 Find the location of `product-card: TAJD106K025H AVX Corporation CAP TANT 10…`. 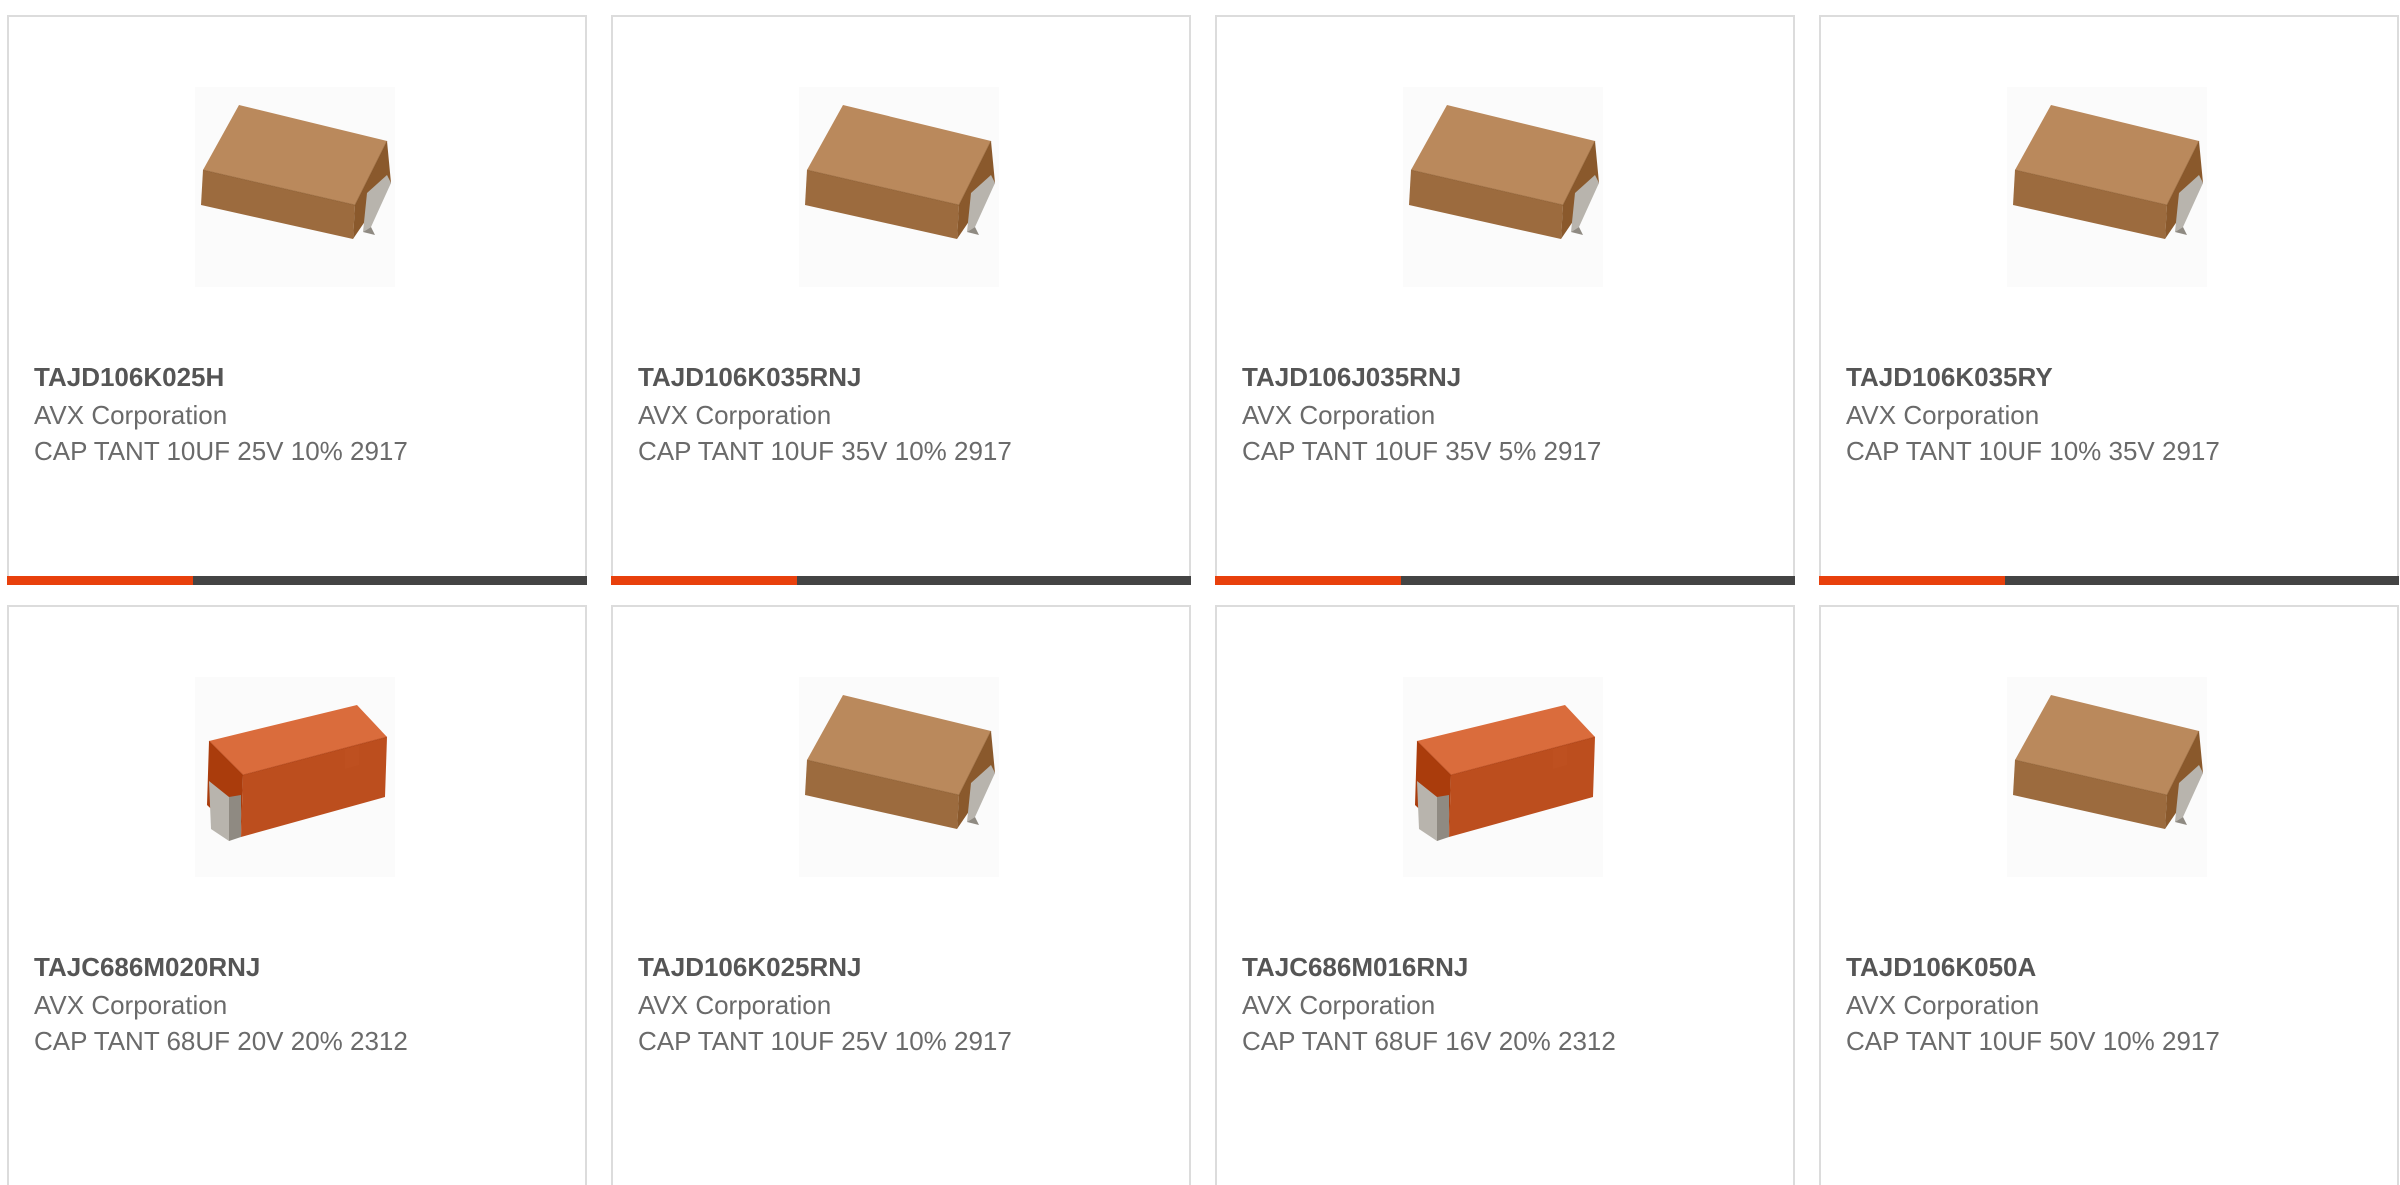

product-card: TAJD106K025H AVX Corporation CAP TANT 10… is located at coordinates (297, 300).